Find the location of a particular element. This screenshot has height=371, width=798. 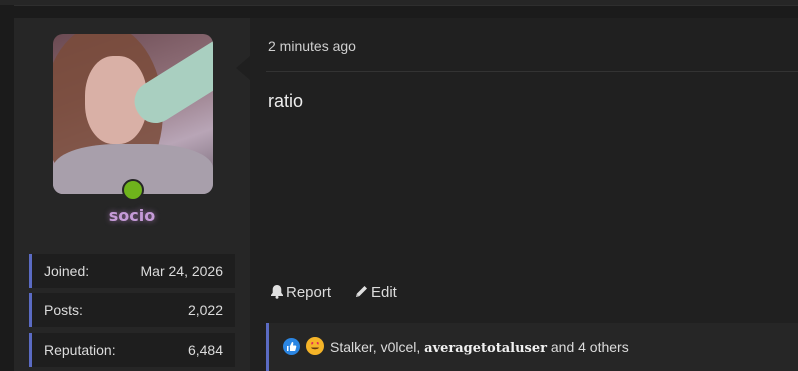

reaction-user-highlight: averagetotaluser is located at coordinates (485, 348).